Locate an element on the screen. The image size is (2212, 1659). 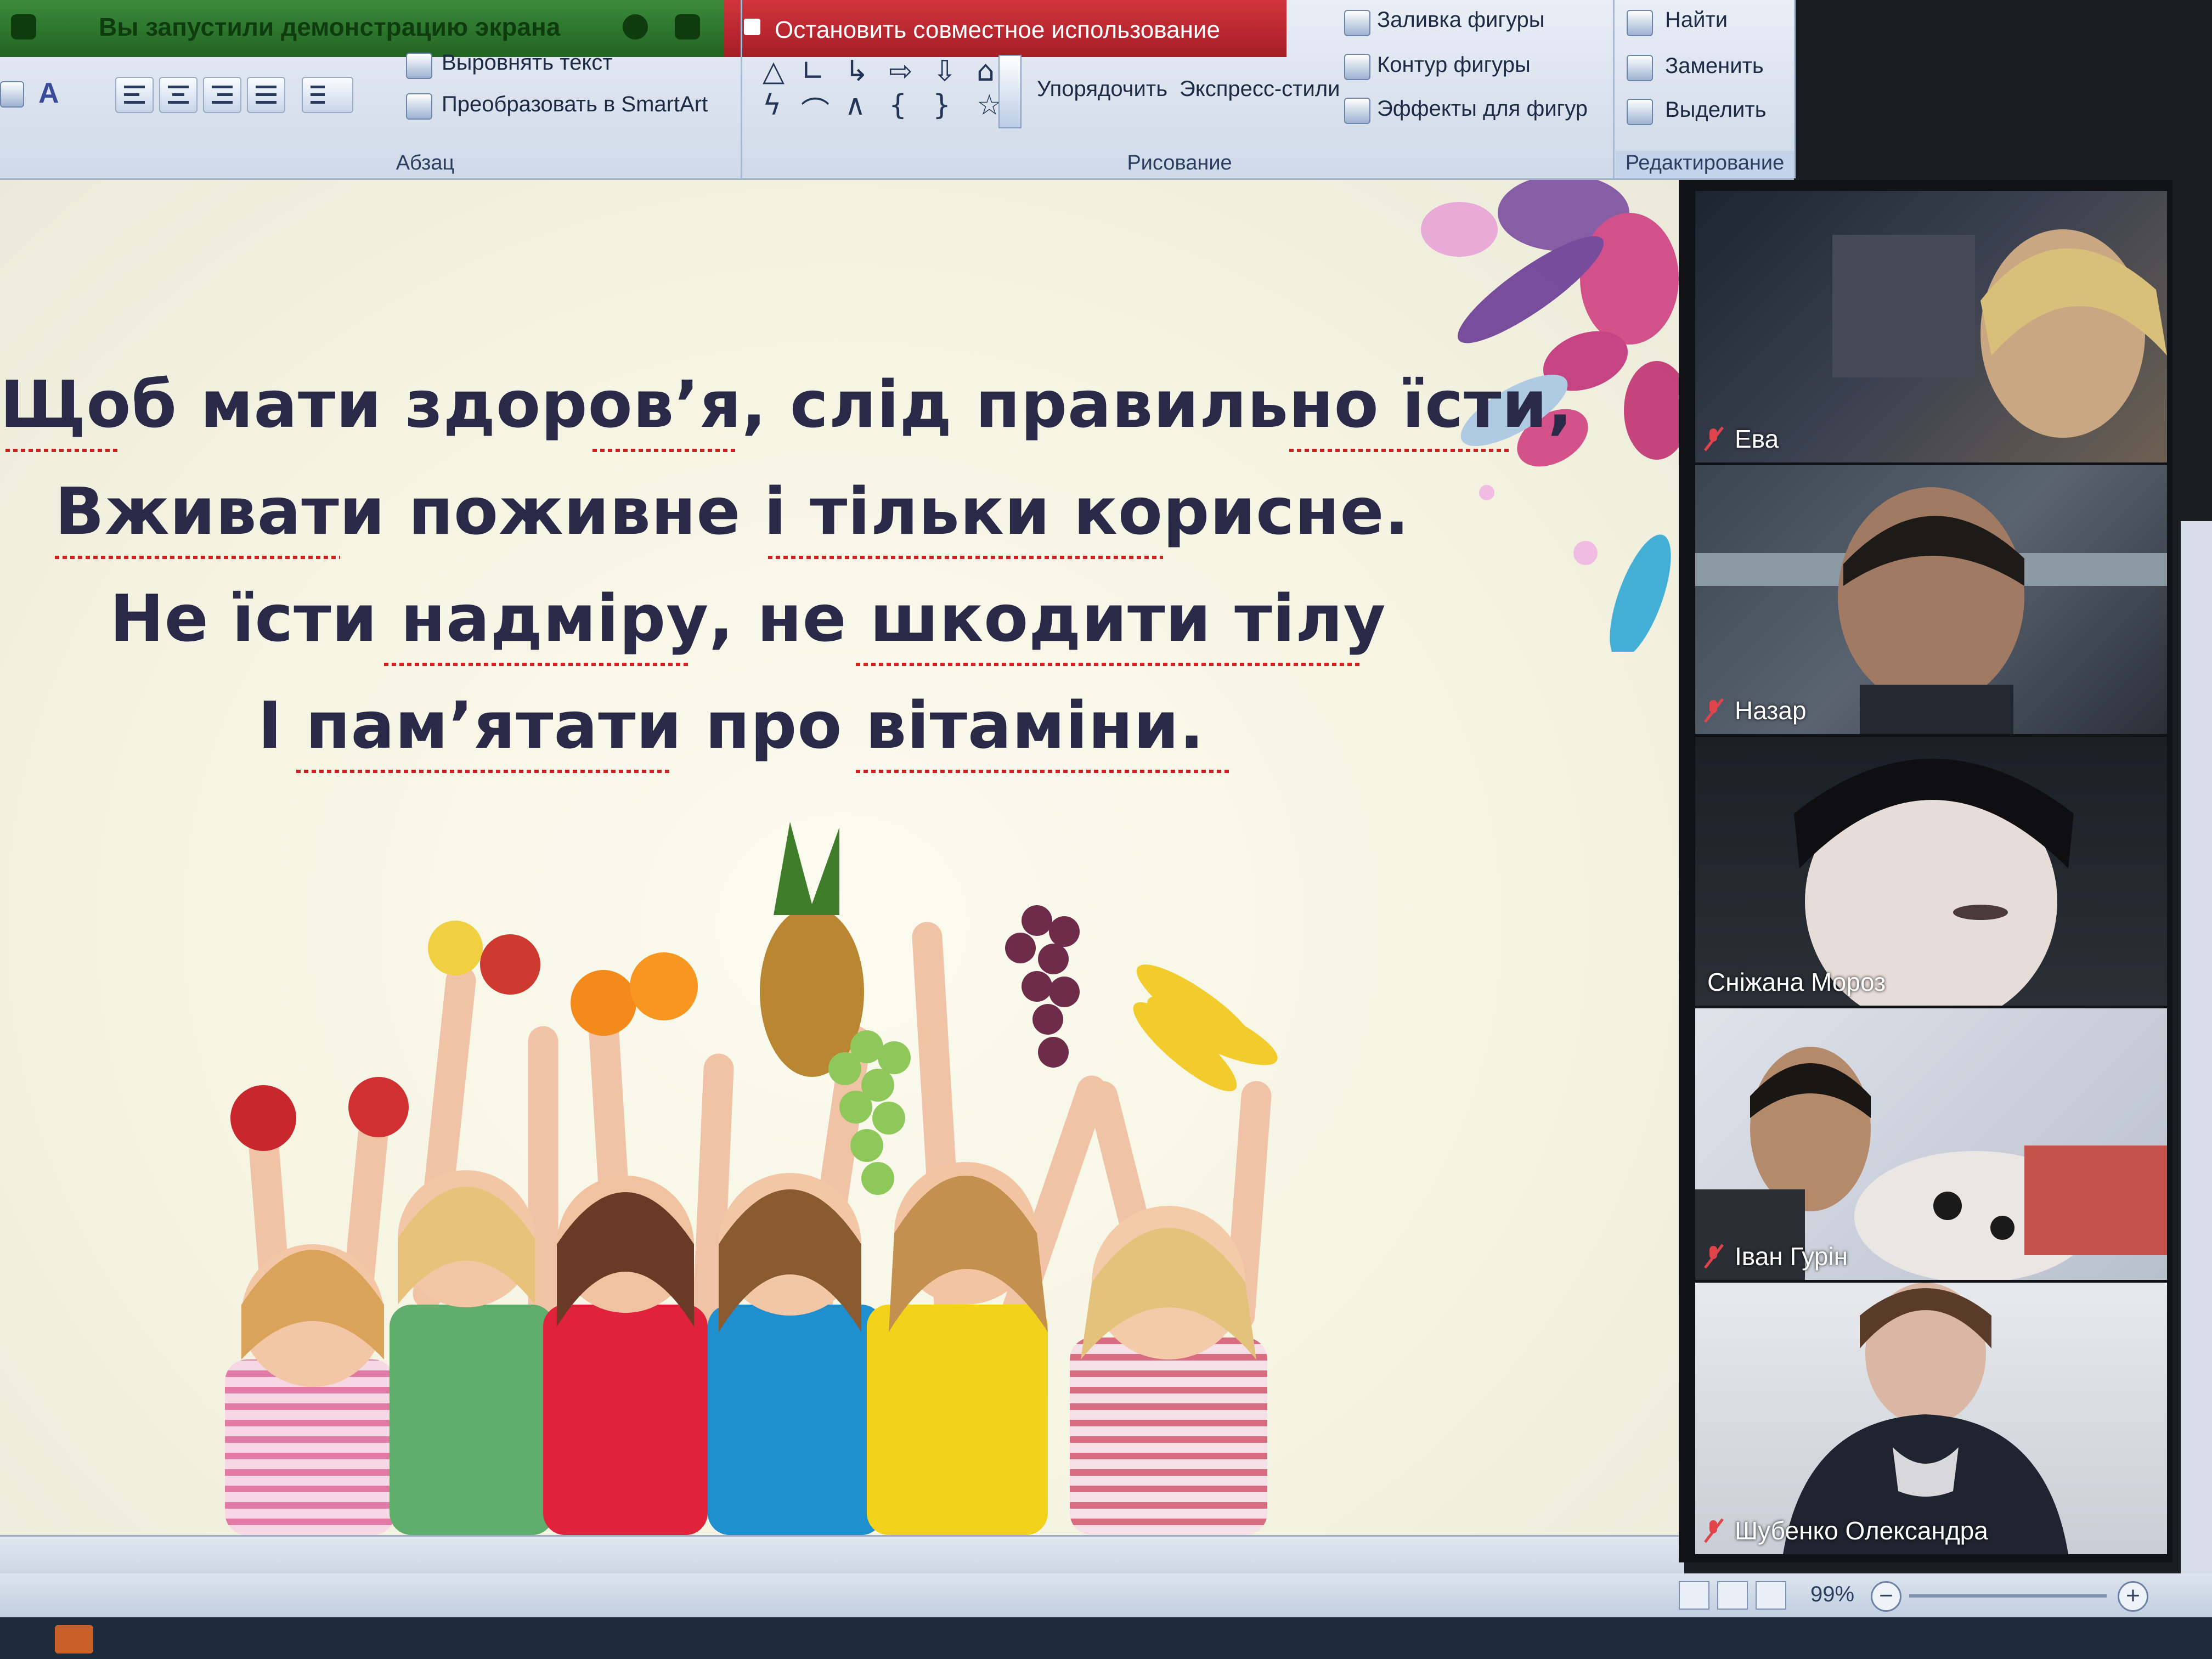
participant-name: Назар is located at coordinates (1771, 711).